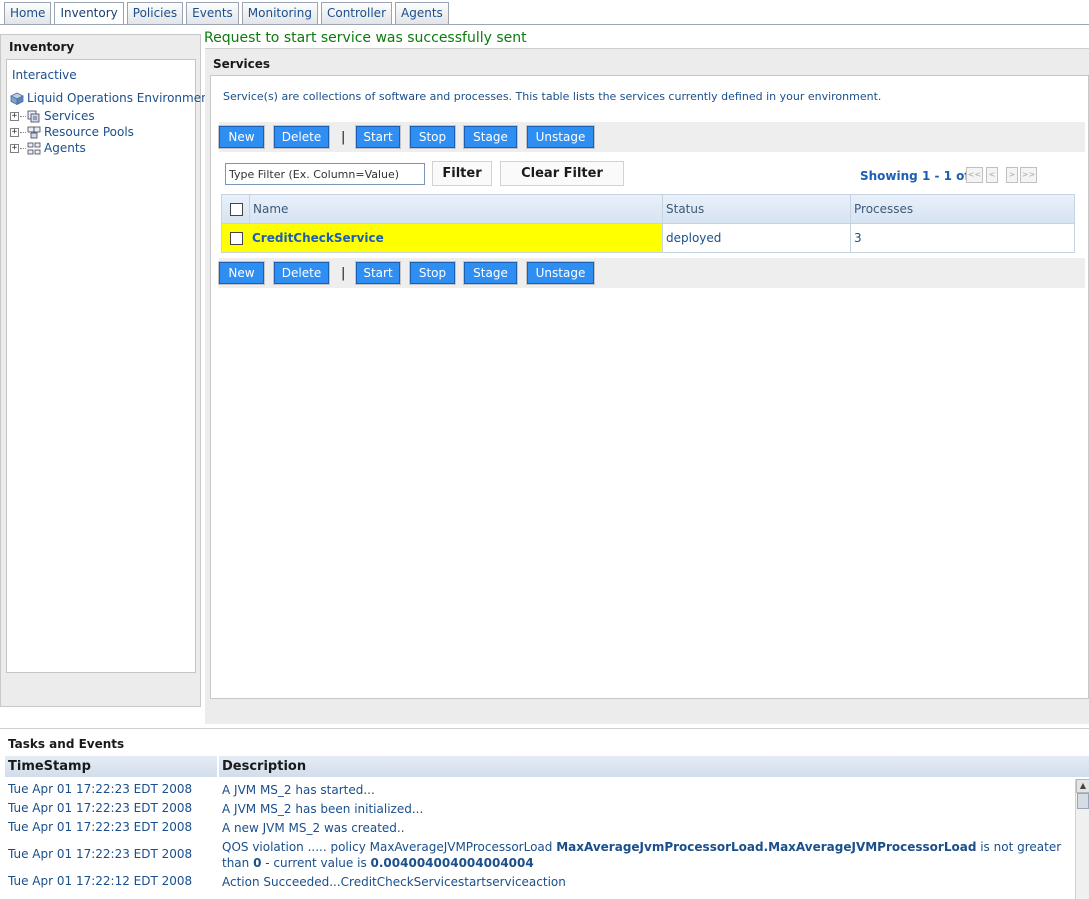 The width and height of the screenshot is (1089, 899). I want to click on last-page-button: >>, so click(1028, 175).